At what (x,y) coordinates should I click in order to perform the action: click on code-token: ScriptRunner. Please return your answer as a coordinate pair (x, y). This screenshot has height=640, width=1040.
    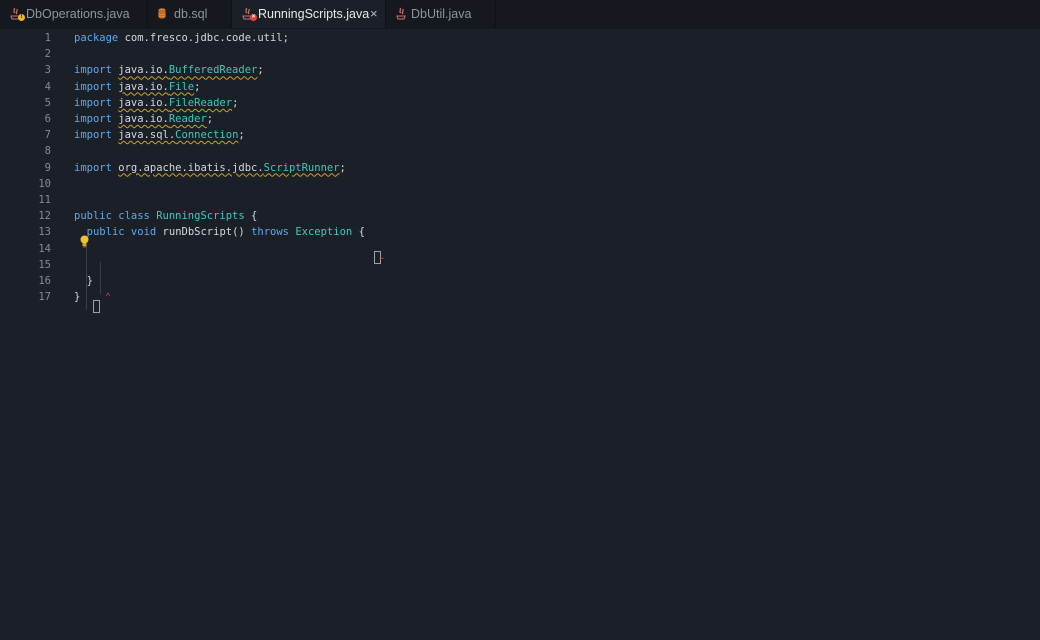
    Looking at the image, I should click on (301, 167).